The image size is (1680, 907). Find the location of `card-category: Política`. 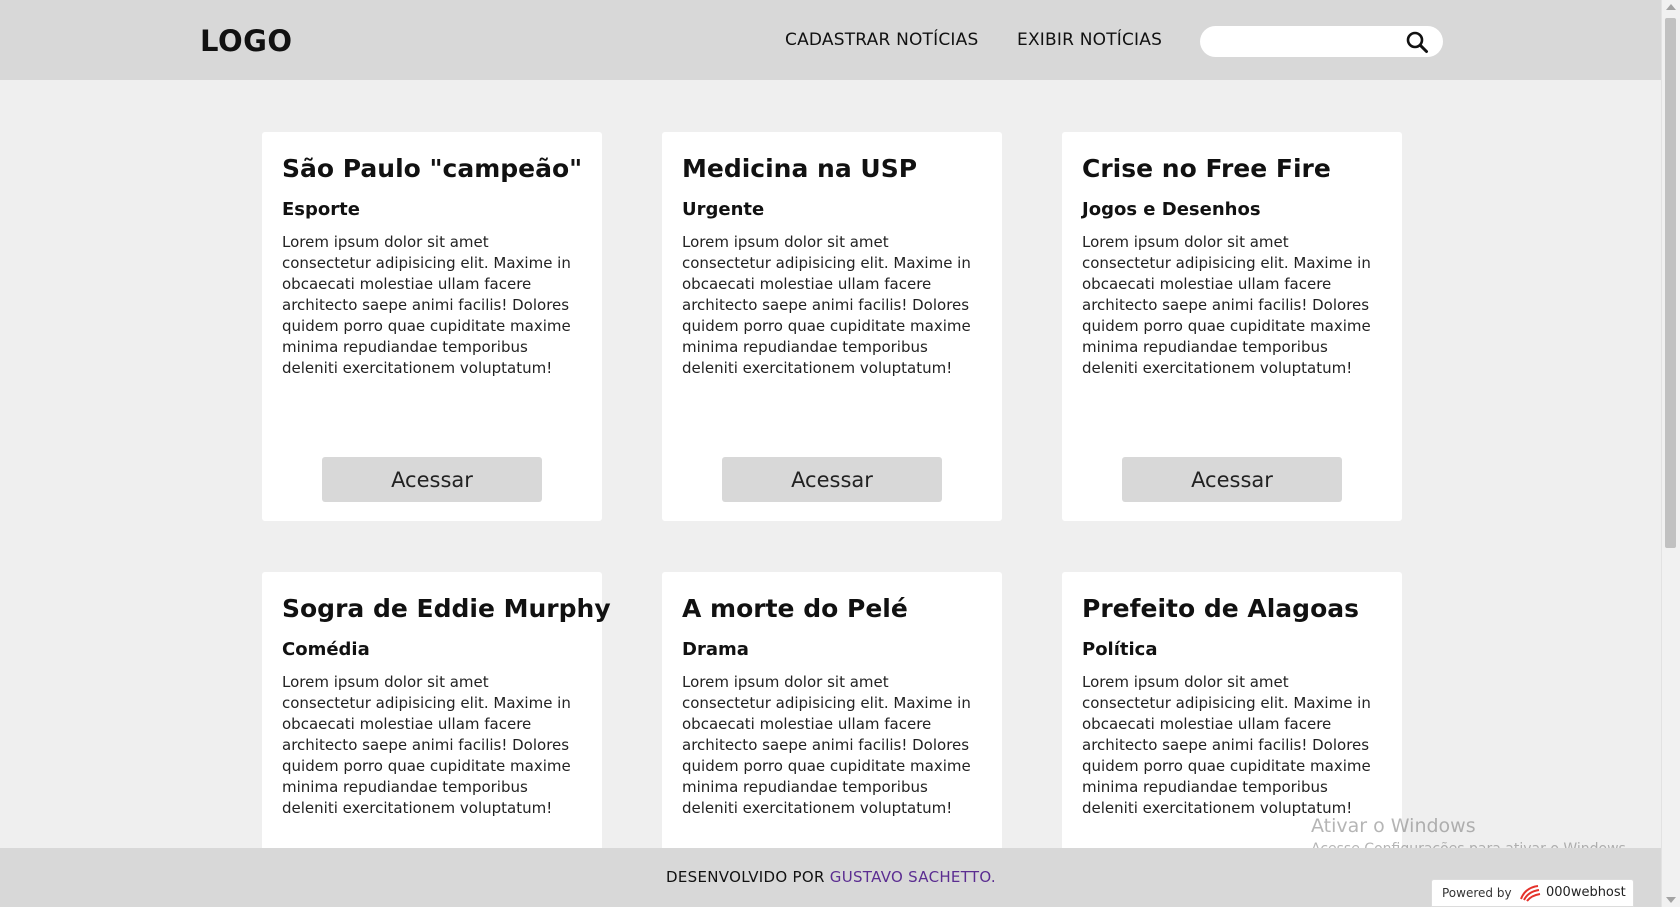

card-category: Política is located at coordinates (1120, 649).